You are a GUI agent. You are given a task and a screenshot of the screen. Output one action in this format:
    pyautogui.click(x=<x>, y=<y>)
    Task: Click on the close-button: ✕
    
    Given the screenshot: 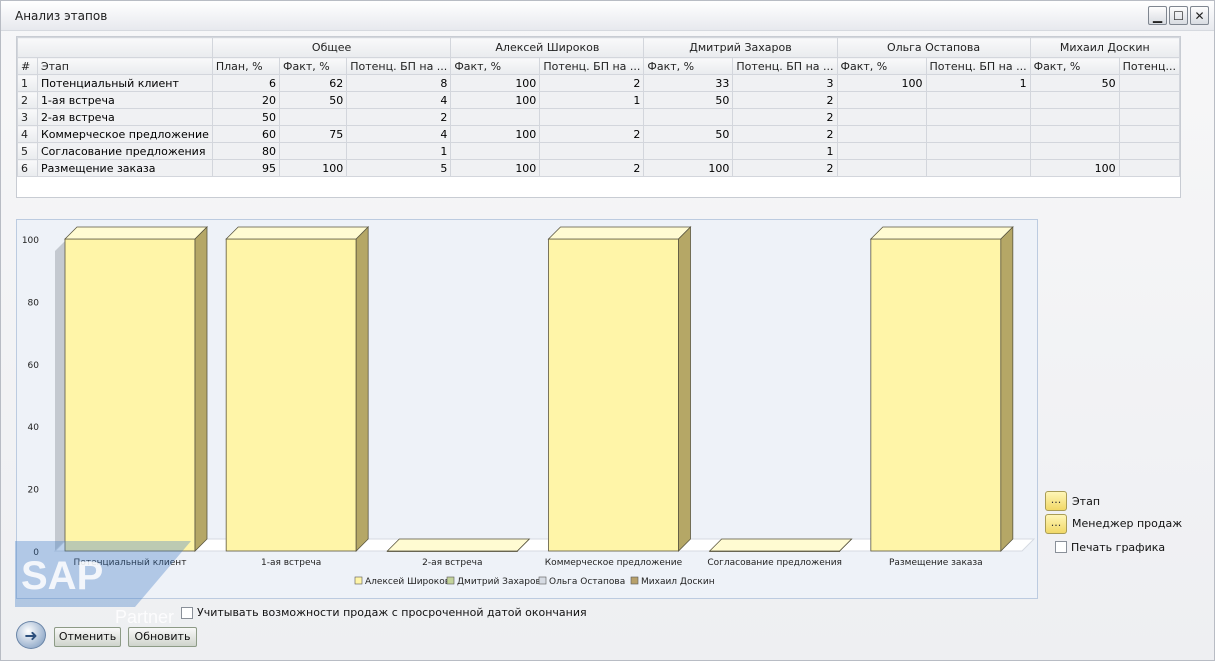 What is the action you would take?
    pyautogui.click(x=1199, y=15)
    